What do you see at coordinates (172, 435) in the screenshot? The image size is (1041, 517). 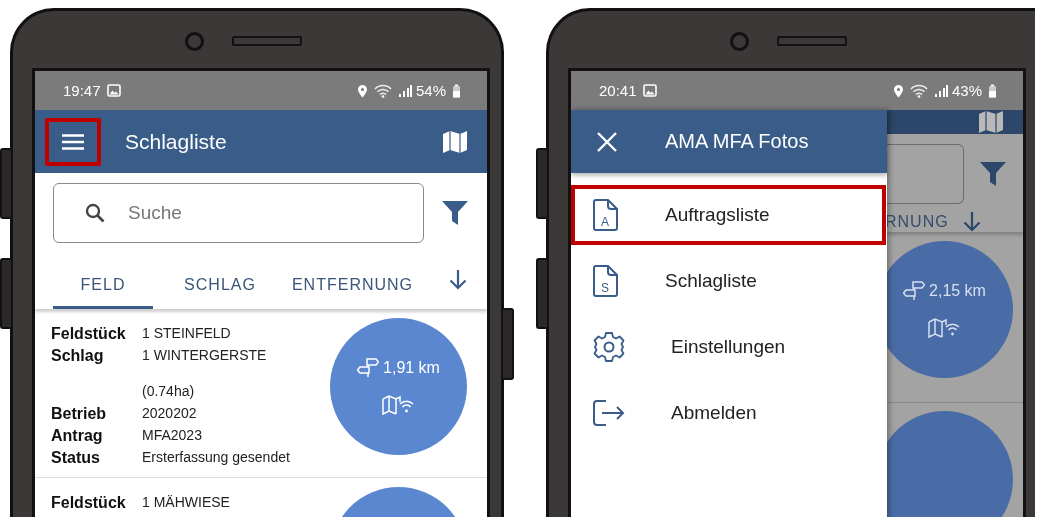 I see `field-value: MFA2023` at bounding box center [172, 435].